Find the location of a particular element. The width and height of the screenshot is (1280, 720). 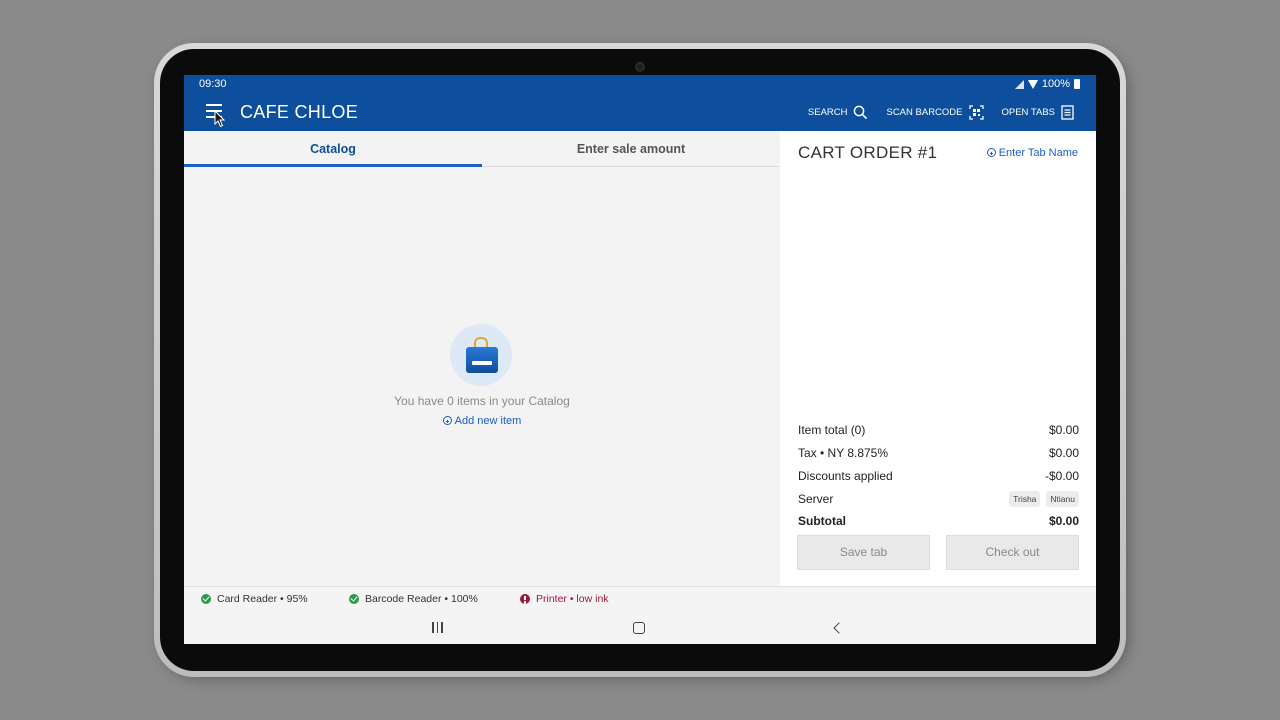

server-chips: Trisha Ntianu is located at coordinates (1044, 499).